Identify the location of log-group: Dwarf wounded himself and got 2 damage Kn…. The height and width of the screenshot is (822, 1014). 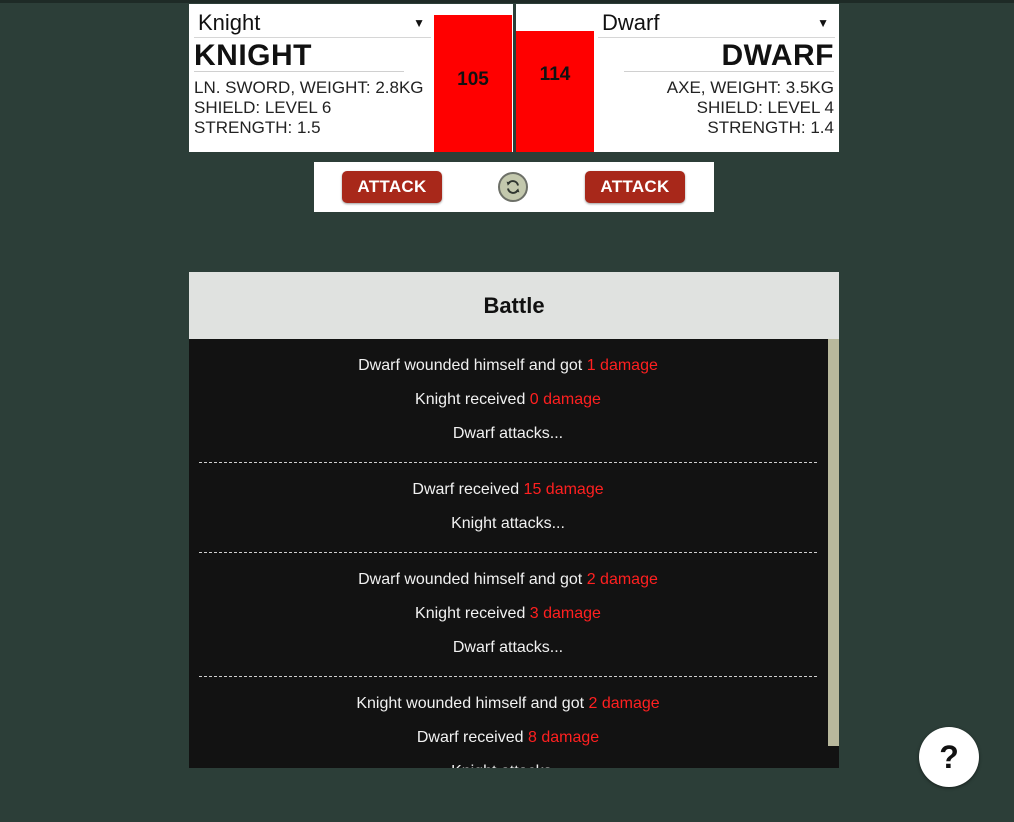
(508, 615).